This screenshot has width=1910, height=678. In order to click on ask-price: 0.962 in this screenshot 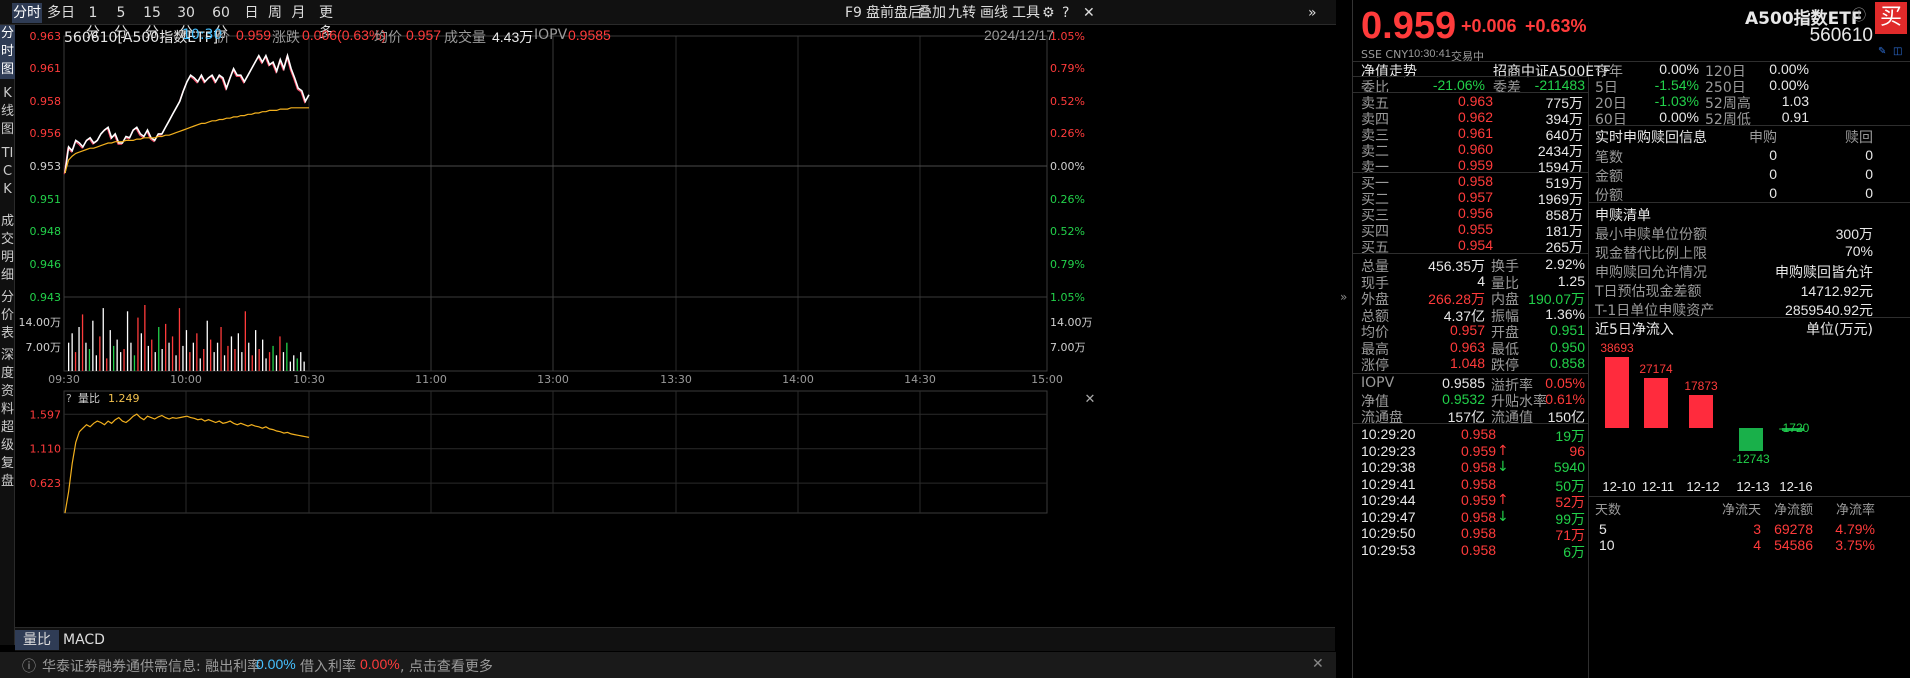, I will do `click(1475, 117)`.